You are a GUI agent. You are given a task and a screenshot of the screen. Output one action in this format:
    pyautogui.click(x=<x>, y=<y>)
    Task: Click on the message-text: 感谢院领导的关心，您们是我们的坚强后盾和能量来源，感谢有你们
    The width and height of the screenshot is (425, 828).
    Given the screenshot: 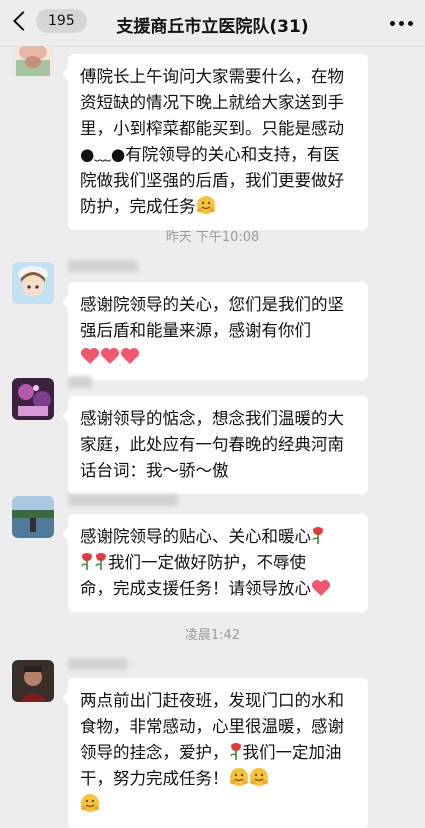 What is the action you would take?
    pyautogui.click(x=212, y=317)
    